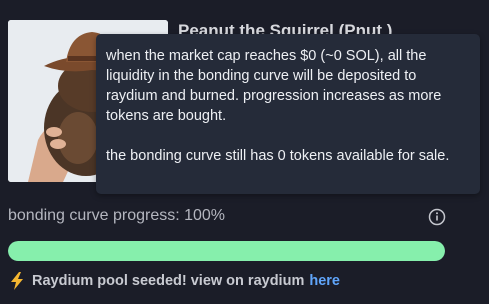  Describe the element at coordinates (324, 281) in the screenshot. I see `raydium-link: here` at that location.